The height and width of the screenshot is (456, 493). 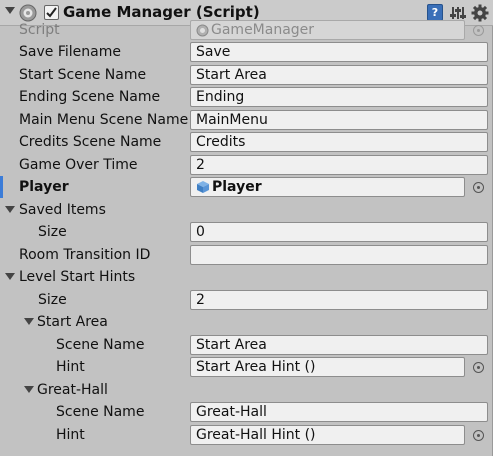 What do you see at coordinates (90, 97) in the screenshot?
I see `ending-scene-label: Ending Scene Name` at bounding box center [90, 97].